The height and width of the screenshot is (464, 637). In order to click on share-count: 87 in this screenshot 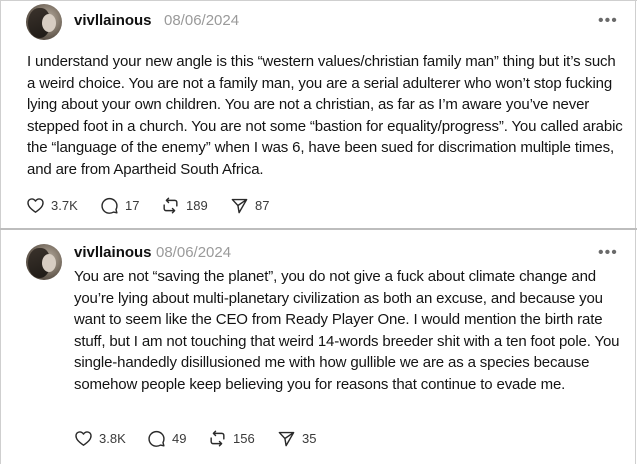, I will do `click(262, 205)`.